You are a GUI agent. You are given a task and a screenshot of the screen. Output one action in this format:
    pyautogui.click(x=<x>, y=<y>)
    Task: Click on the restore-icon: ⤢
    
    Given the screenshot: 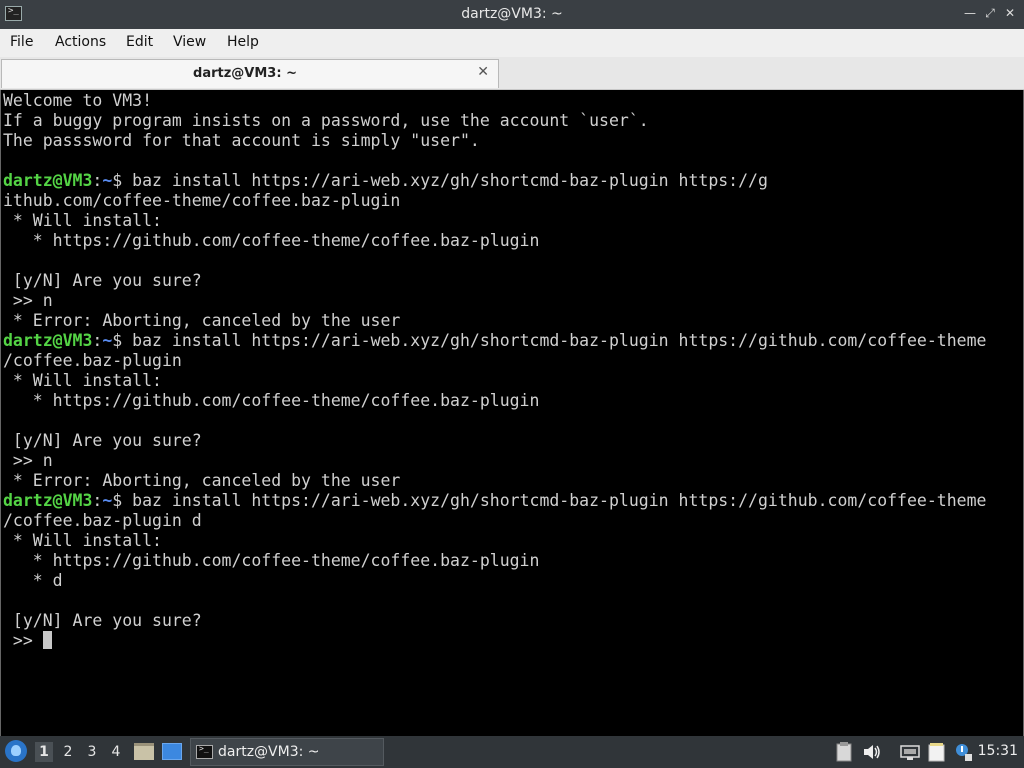 What is the action you would take?
    pyautogui.click(x=990, y=13)
    